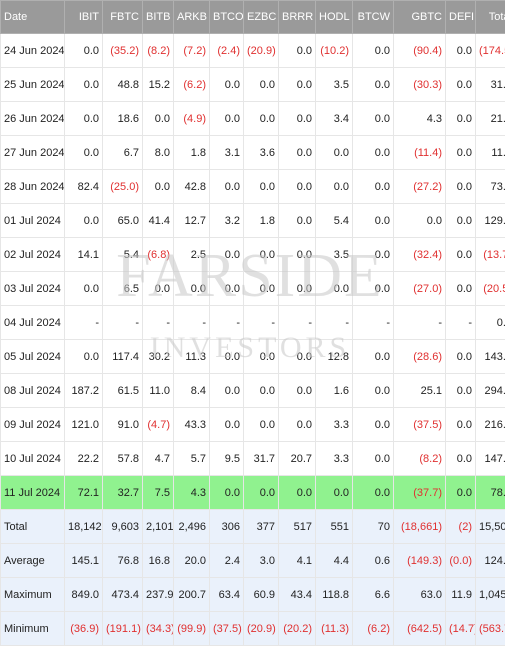  Describe the element at coordinates (158, 322) in the screenshot. I see `cell-bitb: -` at that location.